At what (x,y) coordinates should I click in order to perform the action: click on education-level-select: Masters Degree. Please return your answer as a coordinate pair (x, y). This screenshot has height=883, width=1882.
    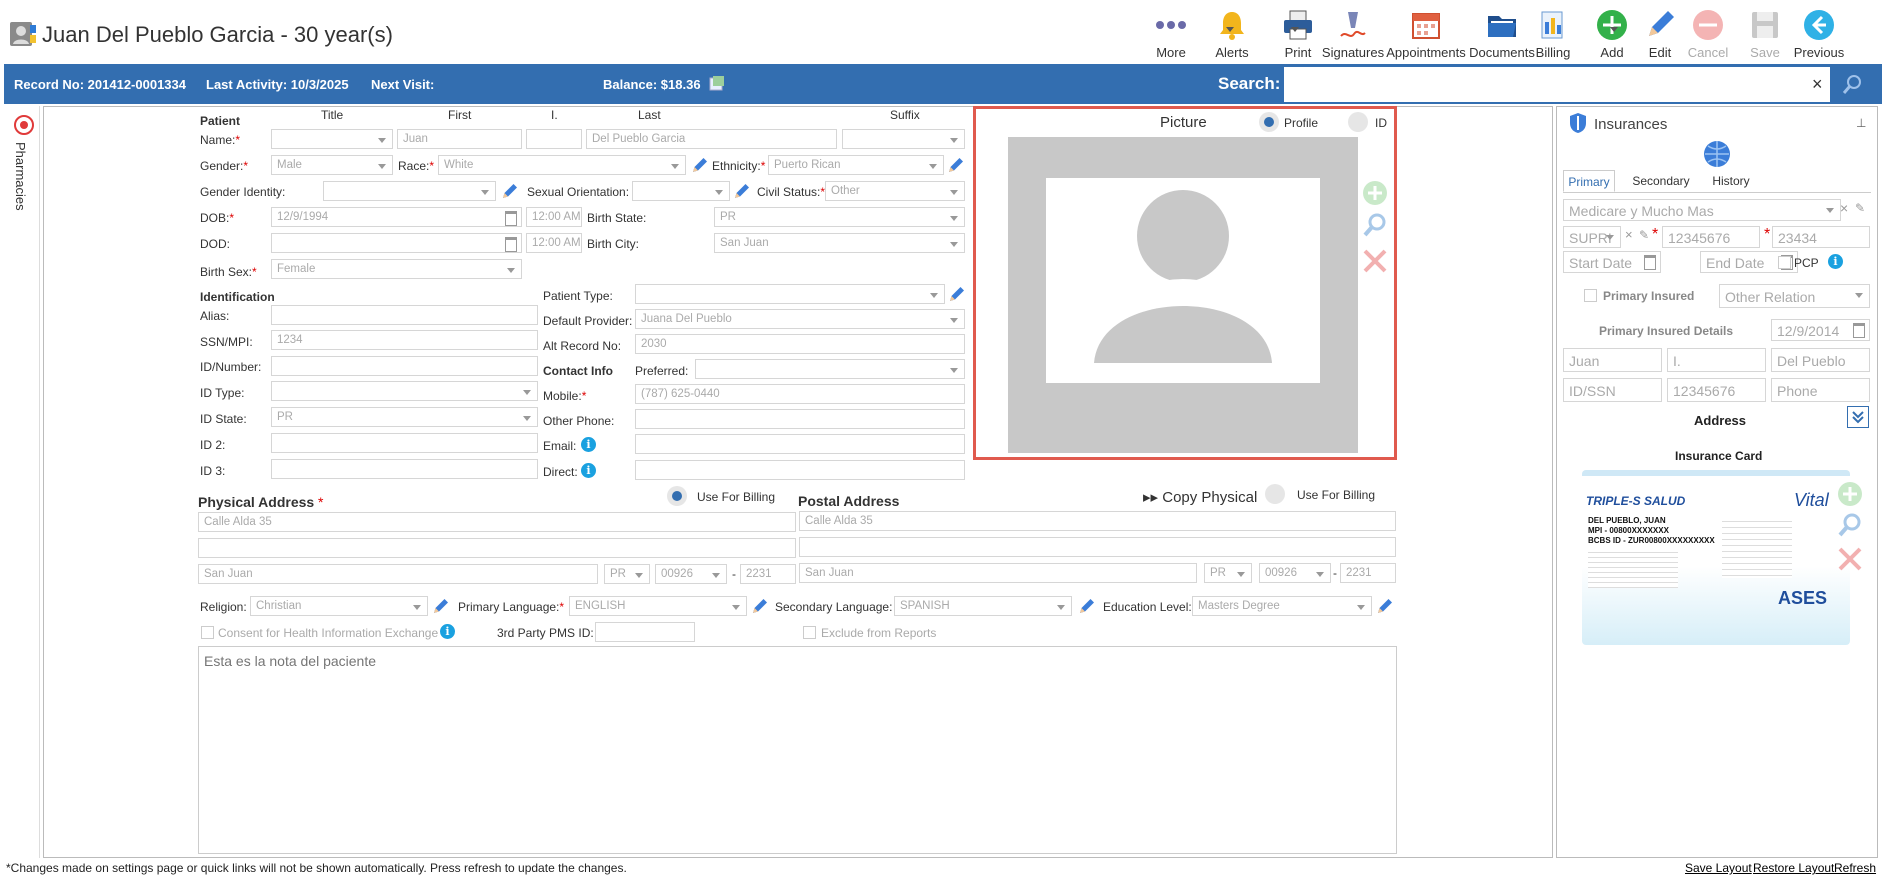
    Looking at the image, I should click on (1282, 606).